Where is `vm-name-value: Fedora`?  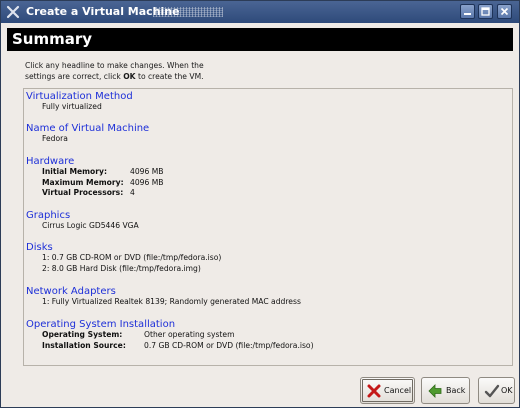 vm-name-value: Fedora is located at coordinates (55, 138).